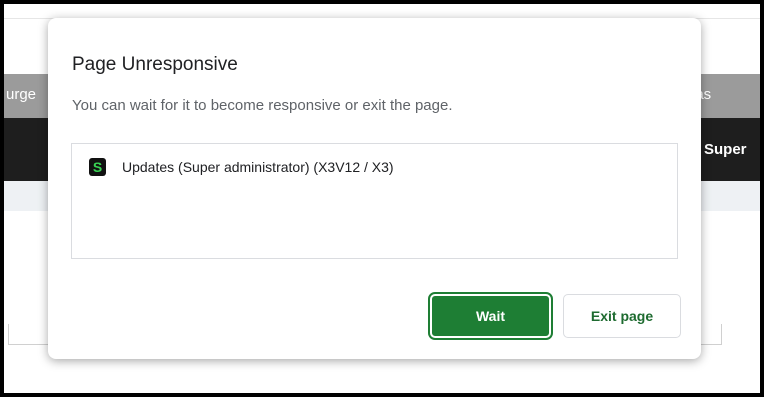 The height and width of the screenshot is (397, 764). Describe the element at coordinates (382, 11) in the screenshot. I see `background-top-bar` at that location.